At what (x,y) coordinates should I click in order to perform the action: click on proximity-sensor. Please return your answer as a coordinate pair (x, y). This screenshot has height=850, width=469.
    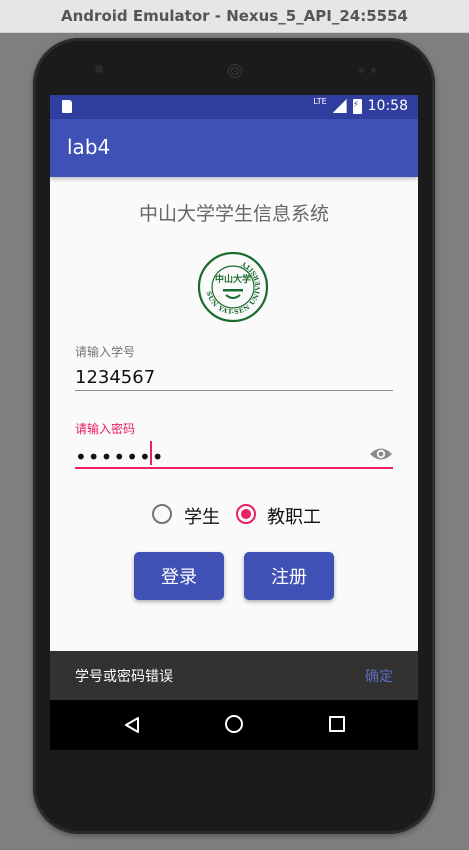
    Looking at the image, I should click on (361, 70).